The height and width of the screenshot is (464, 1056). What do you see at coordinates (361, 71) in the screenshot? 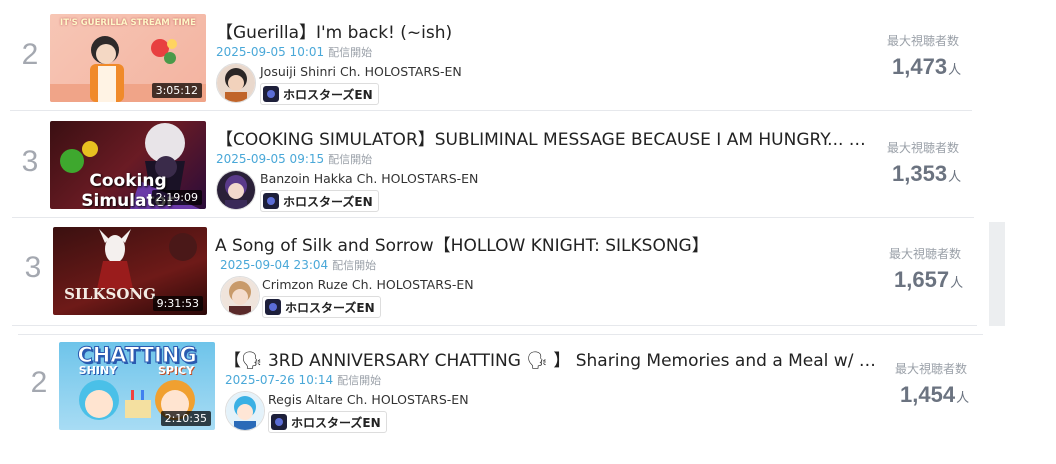
I see `channel-name: Josuiji Shinri Ch. HOLOSTARS-EN` at bounding box center [361, 71].